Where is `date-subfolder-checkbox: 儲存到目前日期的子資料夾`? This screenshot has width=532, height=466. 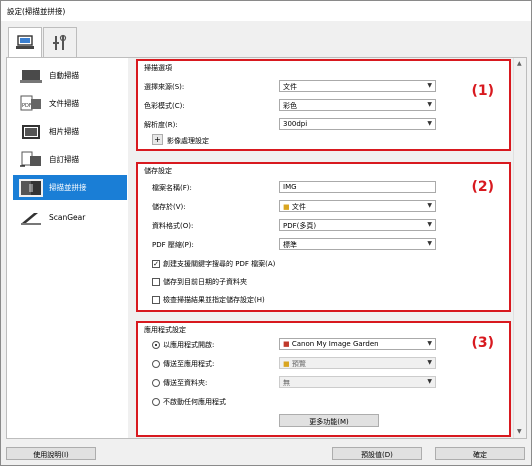 date-subfolder-checkbox: 儲存到目前日期的子資料夾 is located at coordinates (199, 282).